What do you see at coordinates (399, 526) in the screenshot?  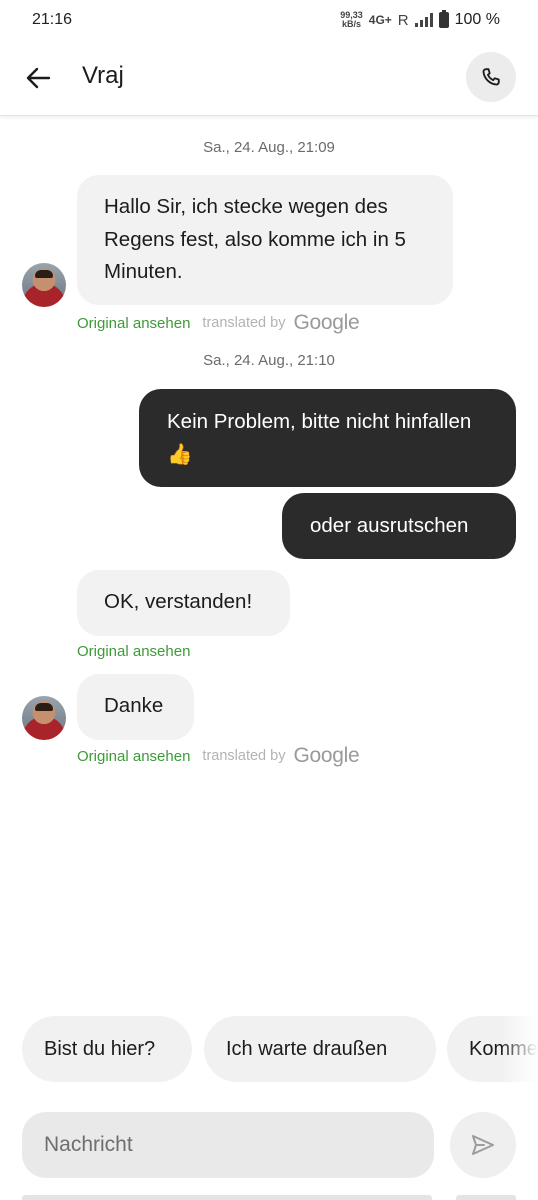 I see `outgoing-message-bubble: oder ausrutschen` at bounding box center [399, 526].